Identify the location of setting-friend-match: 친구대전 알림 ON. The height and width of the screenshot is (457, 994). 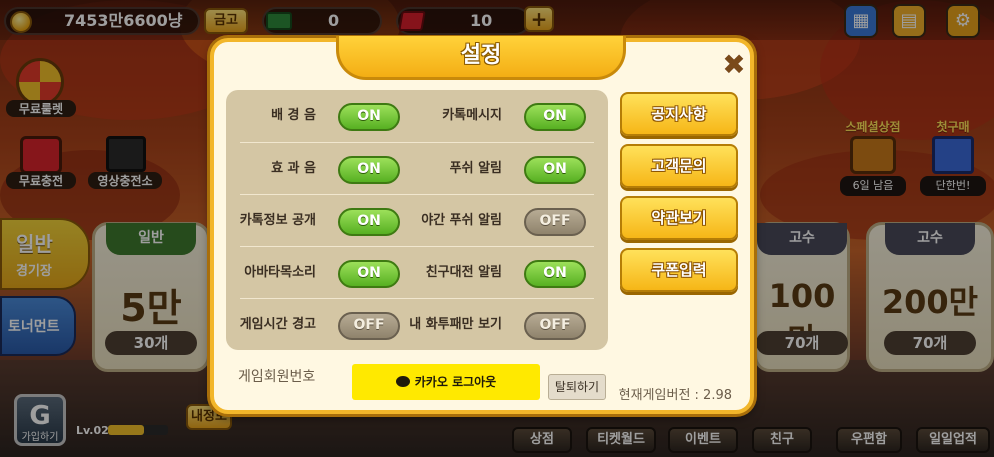
(493, 273).